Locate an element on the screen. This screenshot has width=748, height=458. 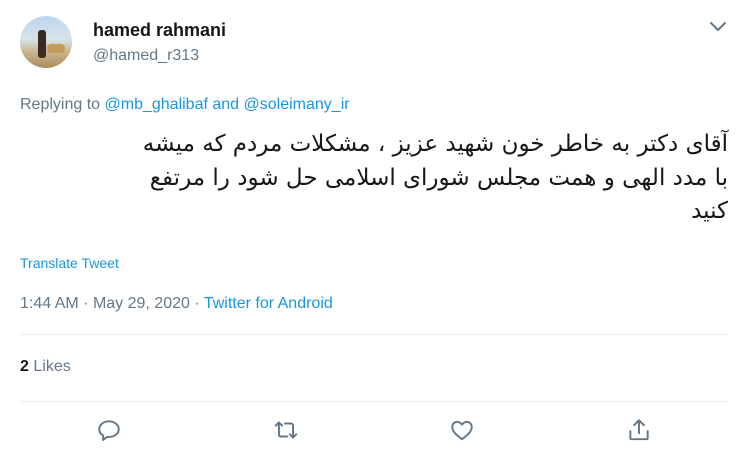
chevron-down-icon is located at coordinates (718, 26).